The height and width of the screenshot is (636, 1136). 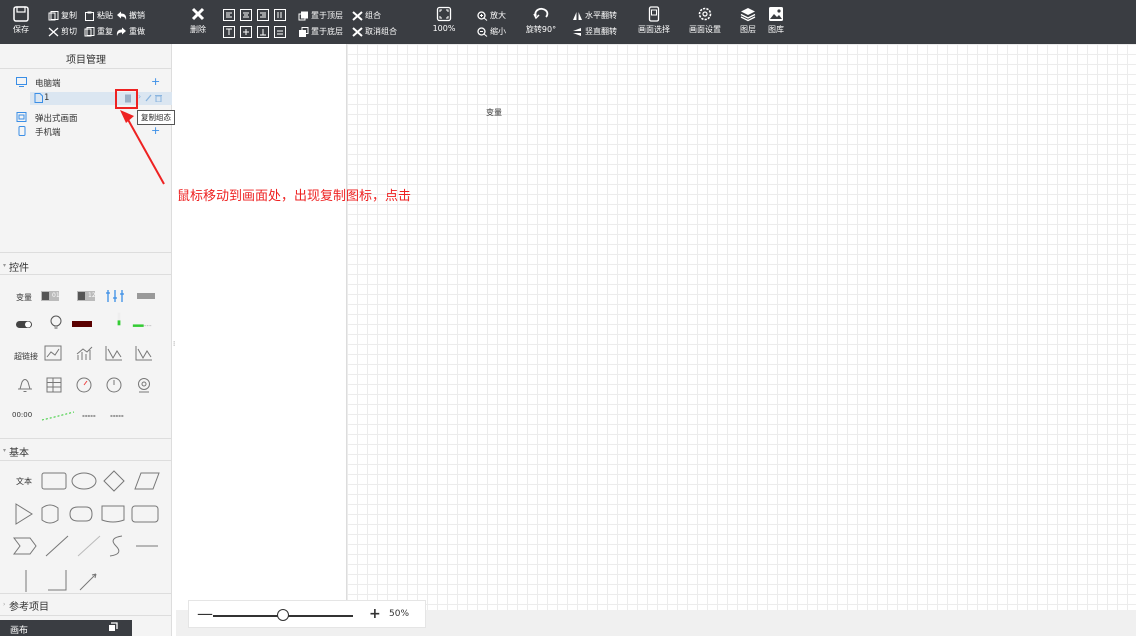 What do you see at coordinates (139, 96) in the screenshot?
I see `expand-icon: ›` at bounding box center [139, 96].